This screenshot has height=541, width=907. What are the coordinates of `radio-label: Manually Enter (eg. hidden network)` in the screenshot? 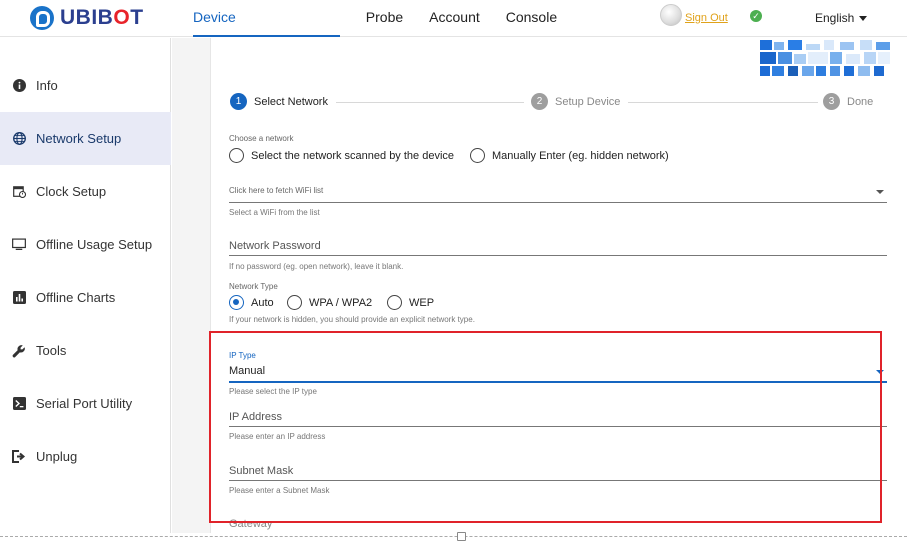 It's located at (580, 155).